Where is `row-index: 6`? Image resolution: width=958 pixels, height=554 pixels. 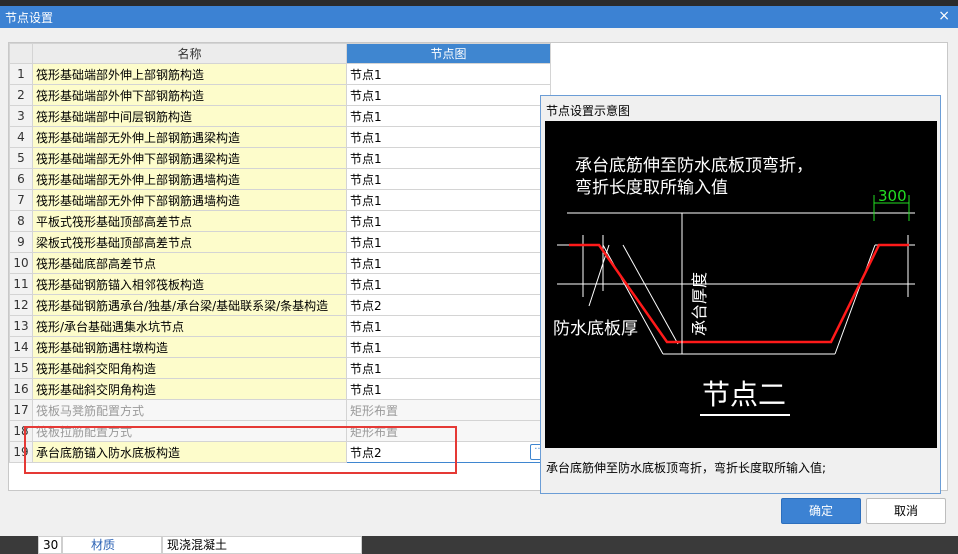 row-index: 6 is located at coordinates (21, 179).